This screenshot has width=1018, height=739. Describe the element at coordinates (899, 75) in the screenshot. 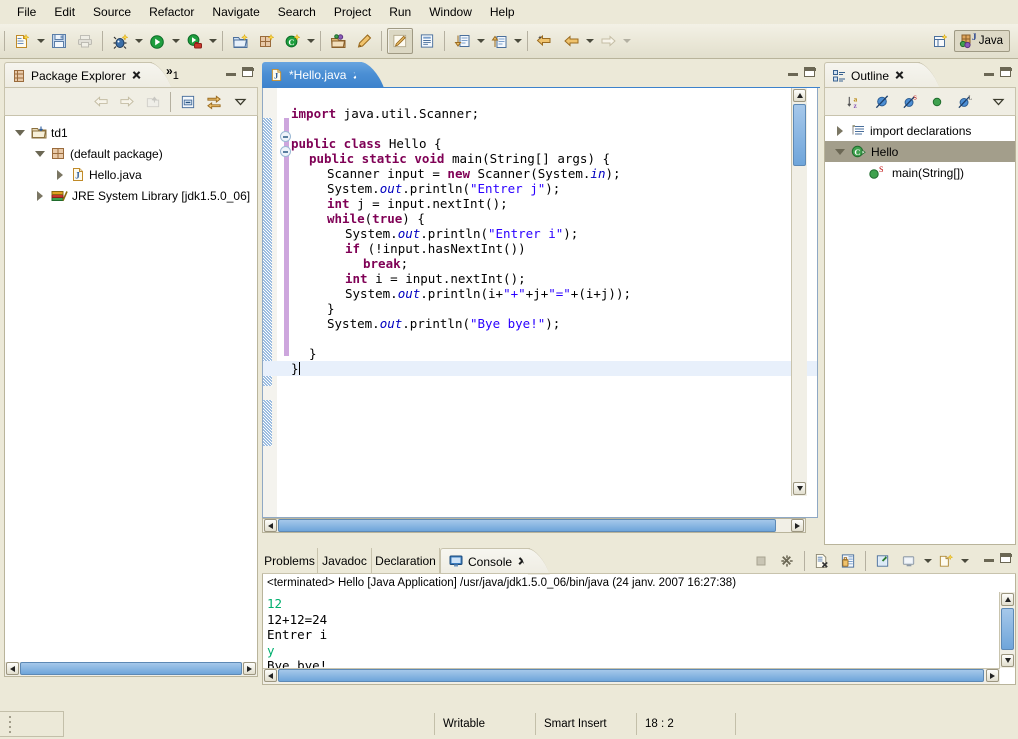

I see `close-icon` at that location.